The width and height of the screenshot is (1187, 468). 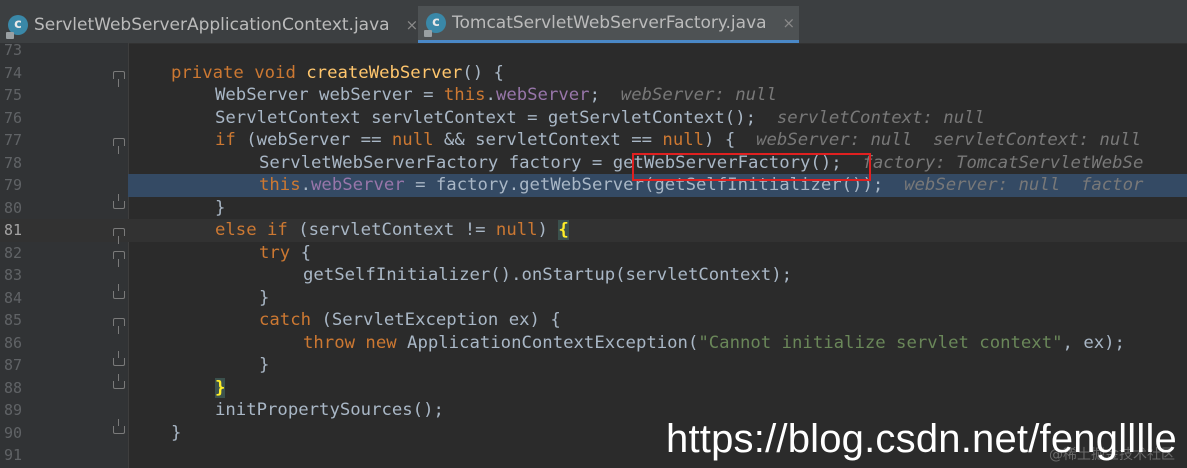 What do you see at coordinates (337, 72) in the screenshot?
I see `code-text: private void createWebServer() {` at bounding box center [337, 72].